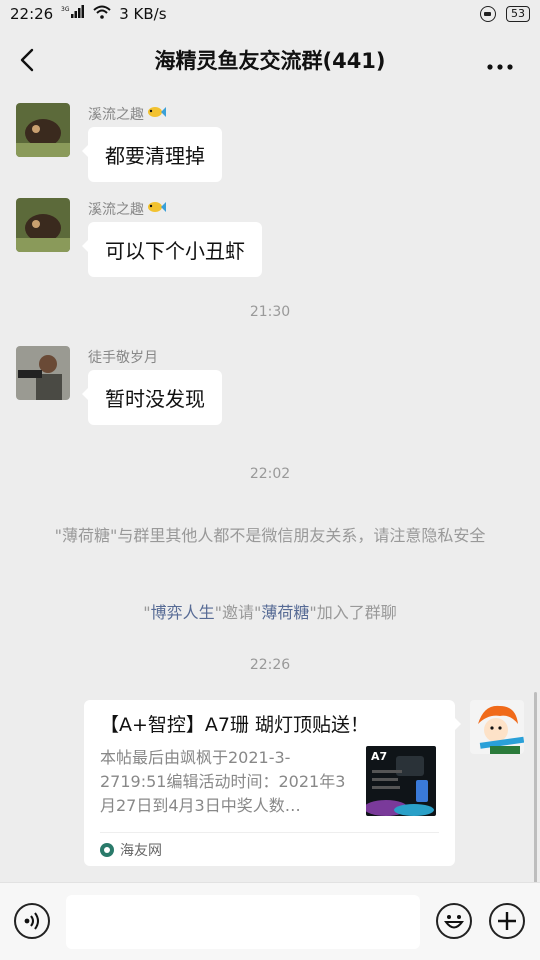 Image resolution: width=540 pixels, height=960 pixels. Describe the element at coordinates (32, 921) in the screenshot. I see `voice-icon` at that location.